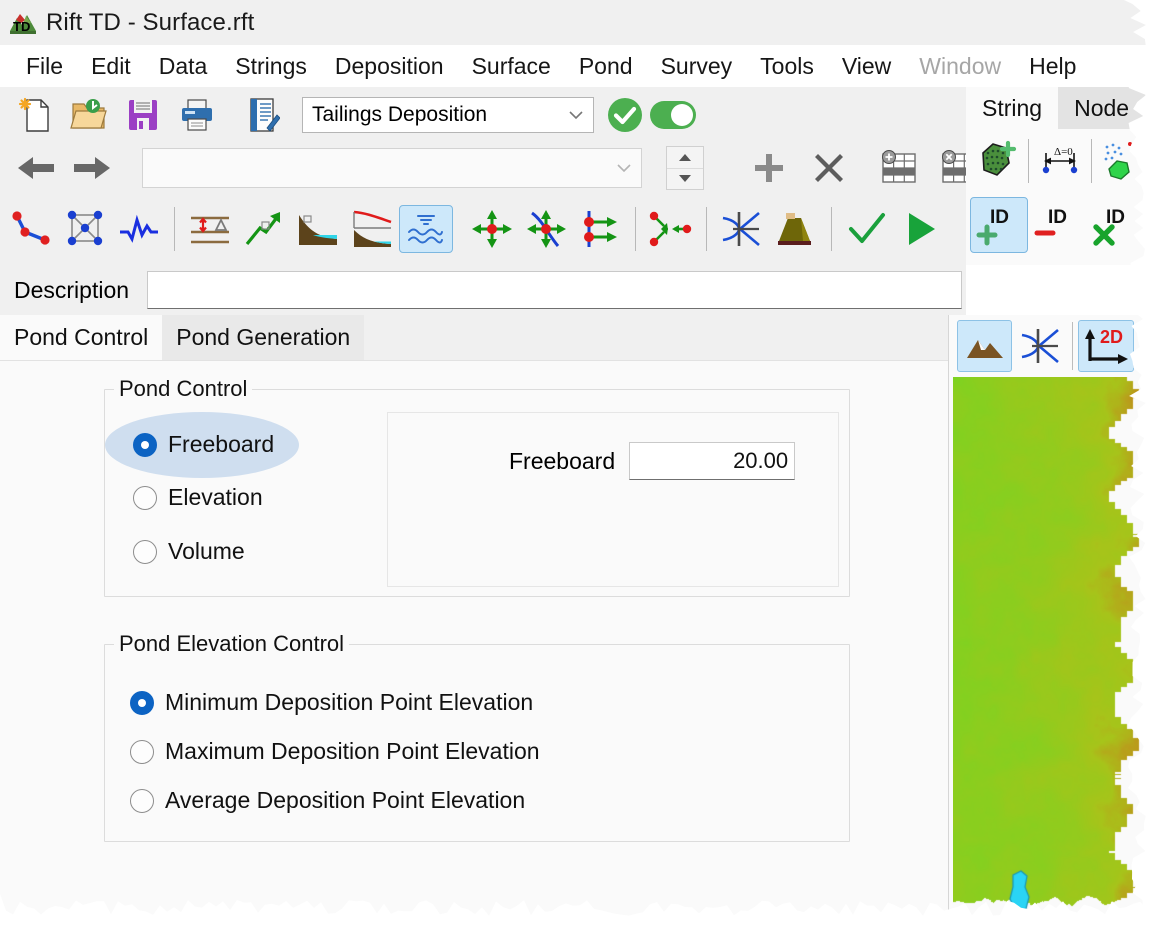  I want to click on add-button, so click(769, 168).